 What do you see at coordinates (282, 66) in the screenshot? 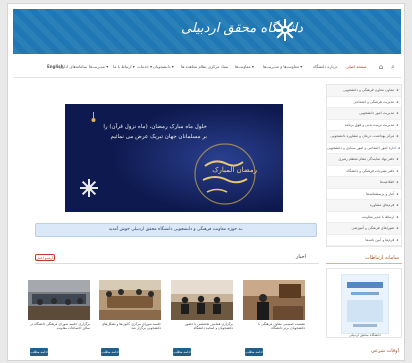
I see `nav-item-deputies: معاونت‌ها و مدیریت‌ها ▾` at bounding box center [282, 66].